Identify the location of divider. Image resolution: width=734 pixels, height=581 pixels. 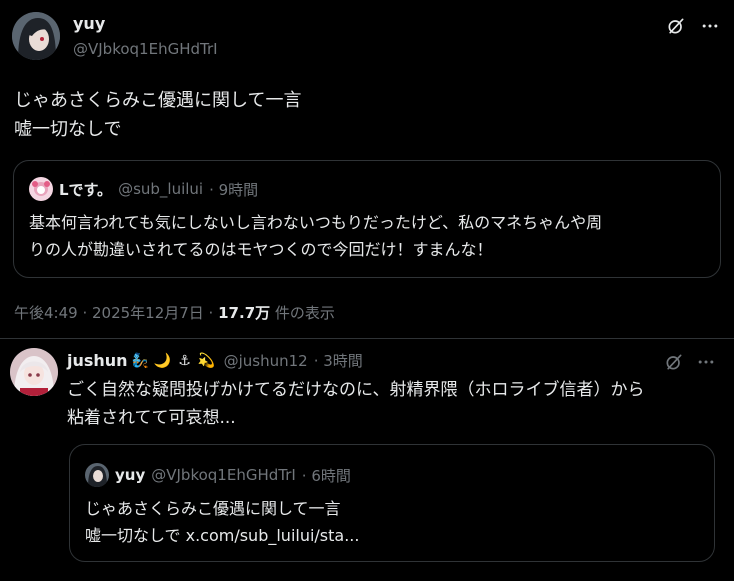
(367, 338).